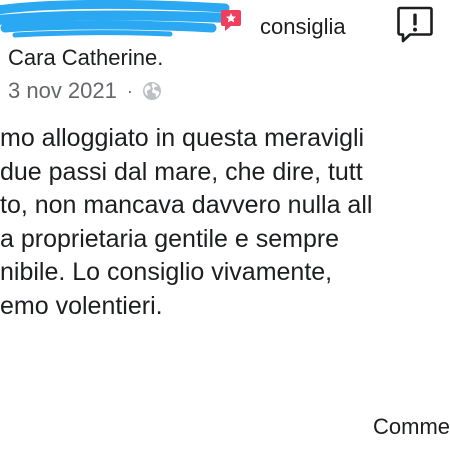 The height and width of the screenshot is (450, 450). What do you see at coordinates (182, 138) in the screenshot?
I see `review-line: mo alloggiato in questa meravigli` at bounding box center [182, 138].